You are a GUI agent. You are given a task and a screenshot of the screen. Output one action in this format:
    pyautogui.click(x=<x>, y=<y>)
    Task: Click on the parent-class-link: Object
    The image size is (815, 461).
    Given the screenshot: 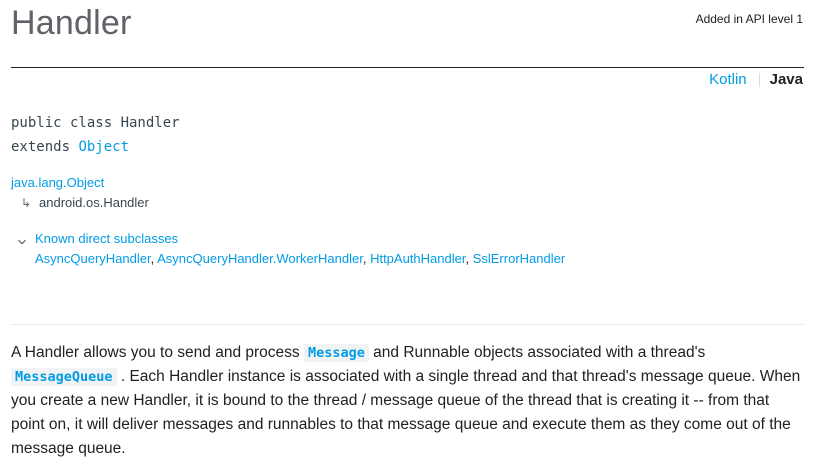 What is the action you would take?
    pyautogui.click(x=103, y=147)
    